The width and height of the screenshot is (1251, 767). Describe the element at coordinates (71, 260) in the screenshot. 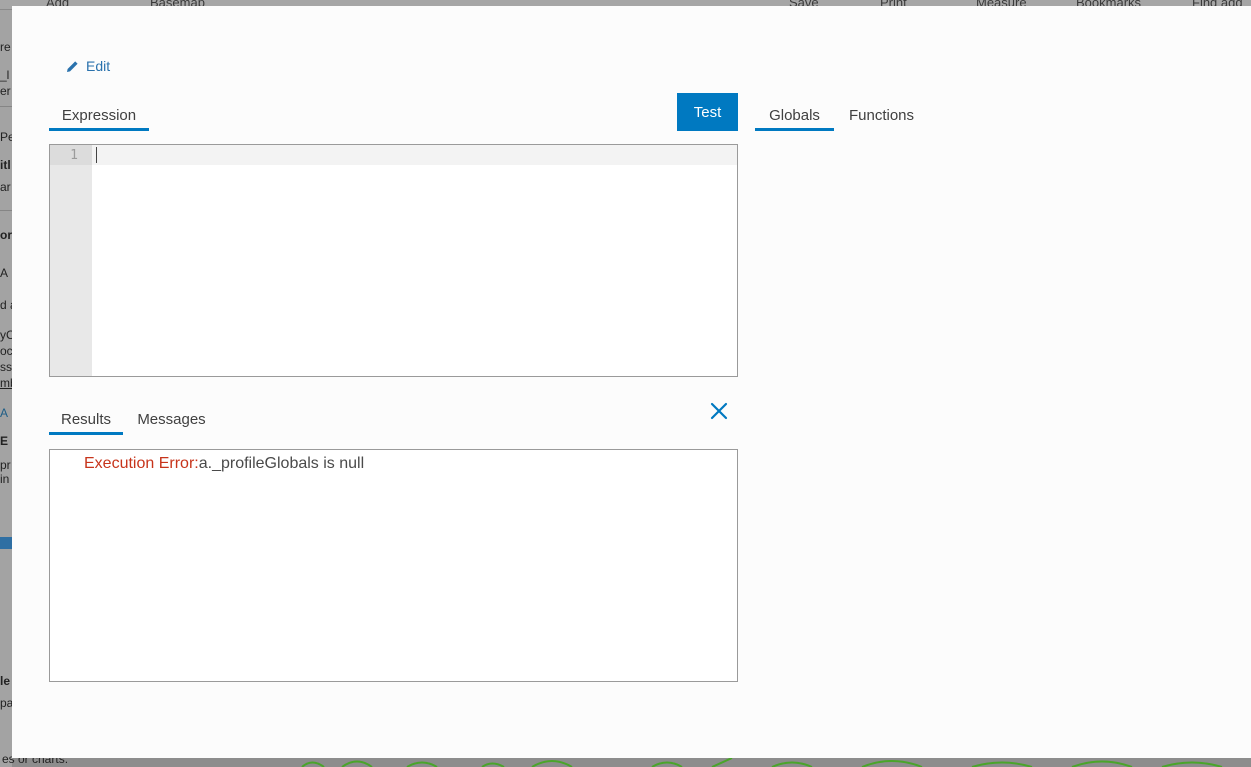

I see `line-number-gutter` at that location.